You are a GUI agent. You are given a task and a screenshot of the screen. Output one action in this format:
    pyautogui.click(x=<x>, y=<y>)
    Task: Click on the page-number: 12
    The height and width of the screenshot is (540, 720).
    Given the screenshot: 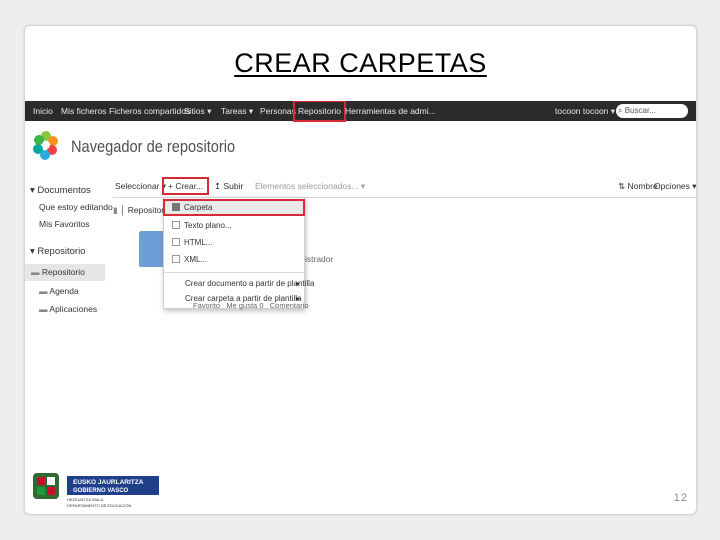 What is the action you would take?
    pyautogui.click(x=680, y=498)
    